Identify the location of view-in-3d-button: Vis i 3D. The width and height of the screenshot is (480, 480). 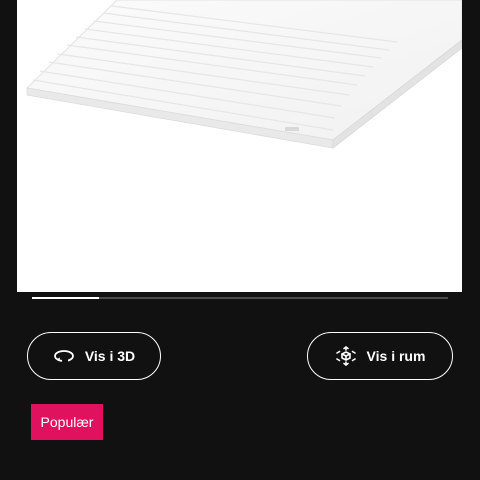
(94, 356).